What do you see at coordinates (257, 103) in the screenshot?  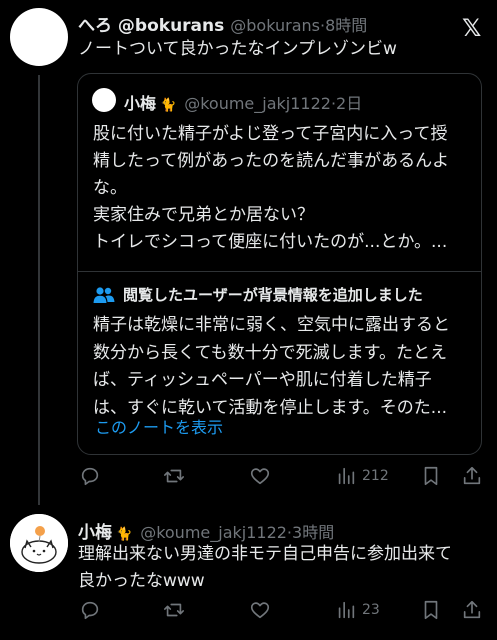 I see `quote-handle: @koume_jakj1122` at bounding box center [257, 103].